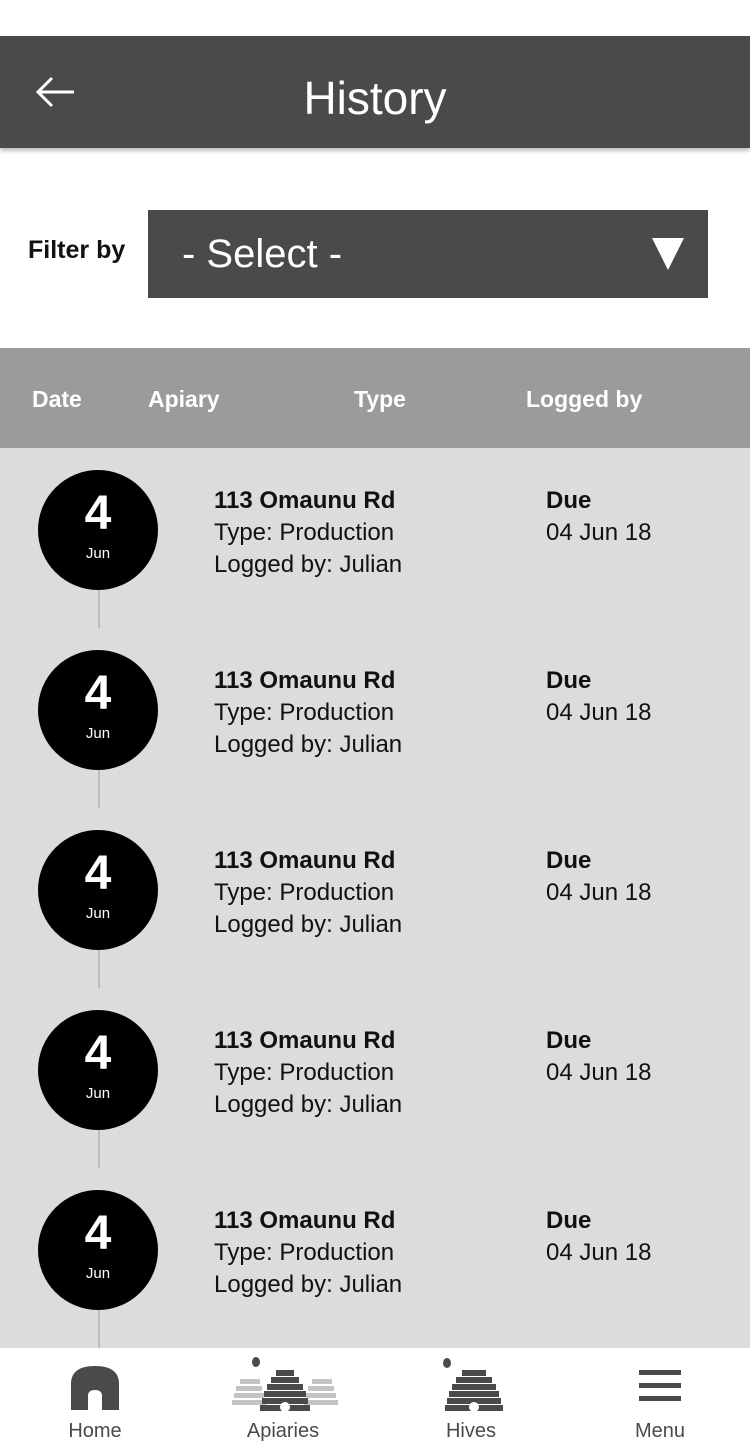 This screenshot has height=1446, width=750. Describe the element at coordinates (380, 399) in the screenshot. I see `column-header-type: Type` at that location.